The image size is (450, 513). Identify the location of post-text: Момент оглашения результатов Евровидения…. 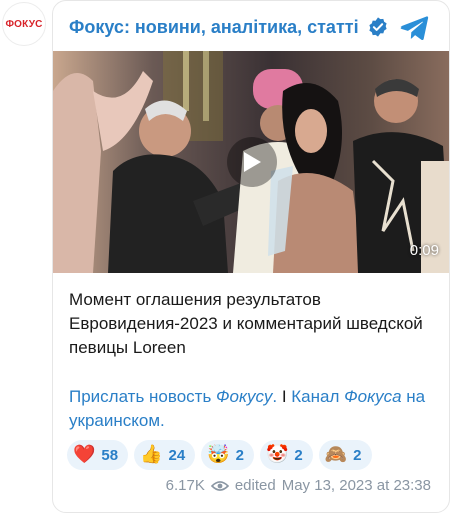
(246, 323).